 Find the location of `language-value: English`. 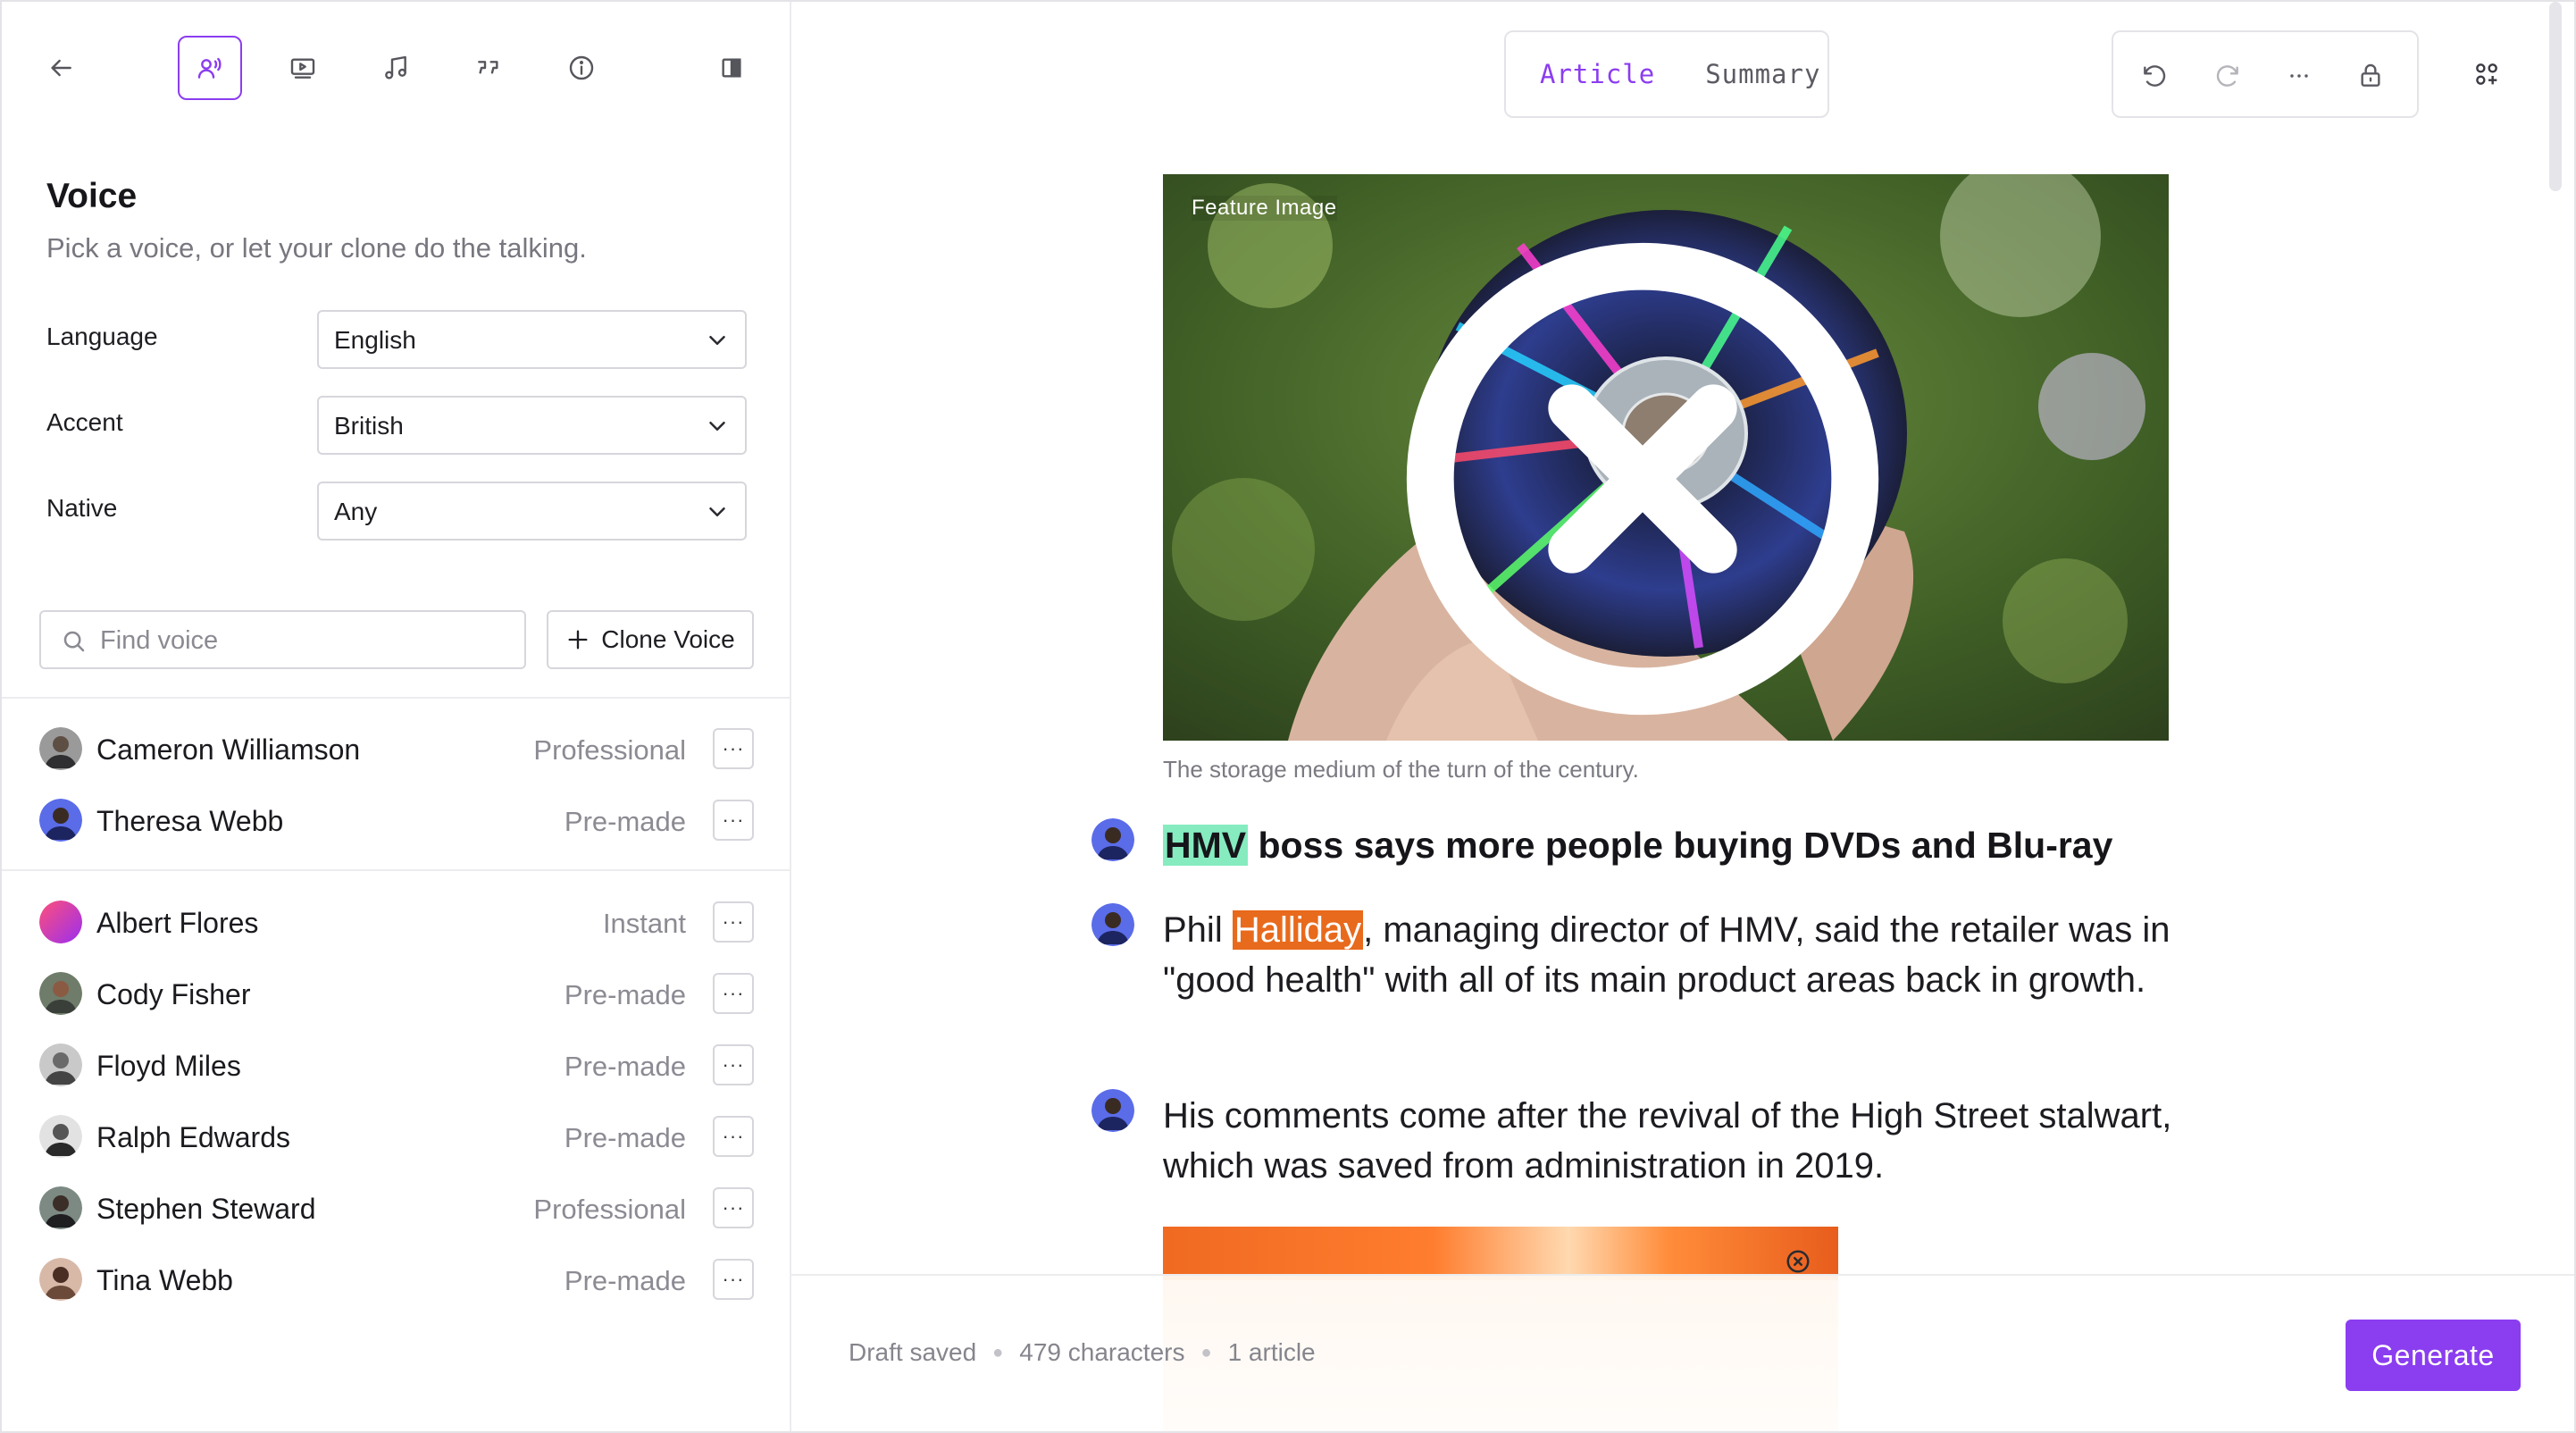

language-value: English is located at coordinates (375, 340).